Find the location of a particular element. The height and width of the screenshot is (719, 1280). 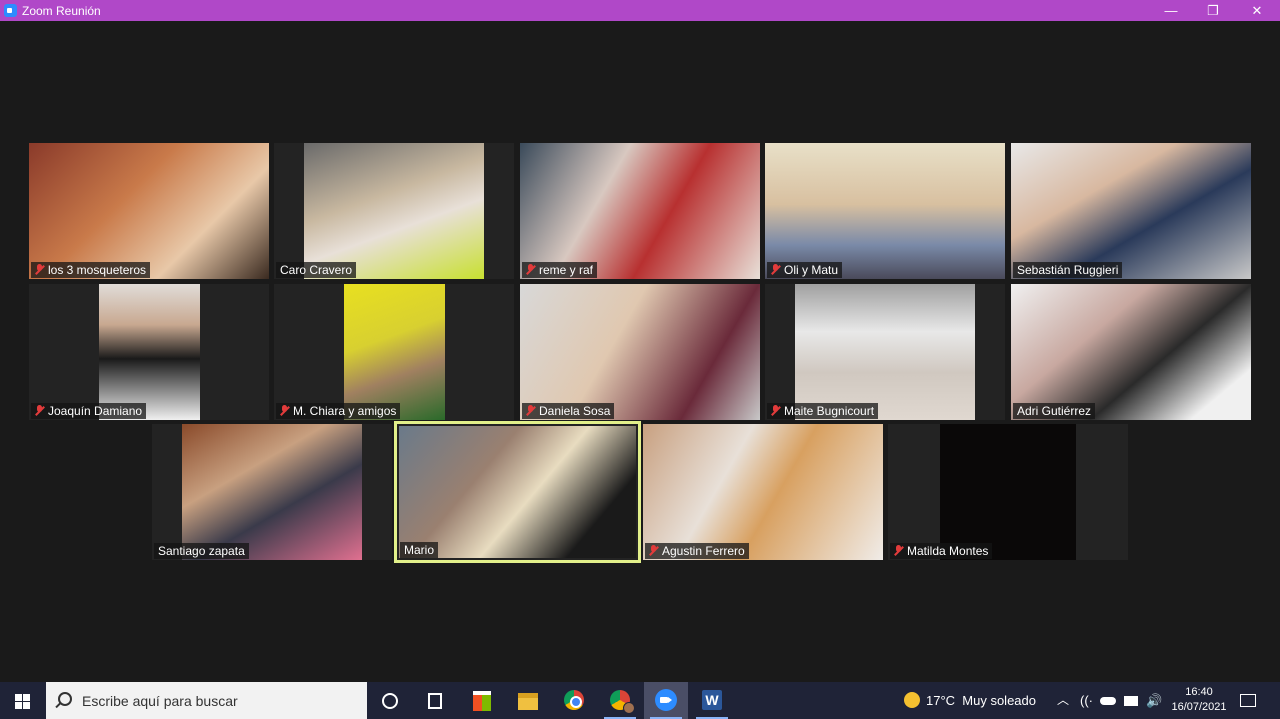

participant-tile: Matilda Montes is located at coordinates (1008, 492).